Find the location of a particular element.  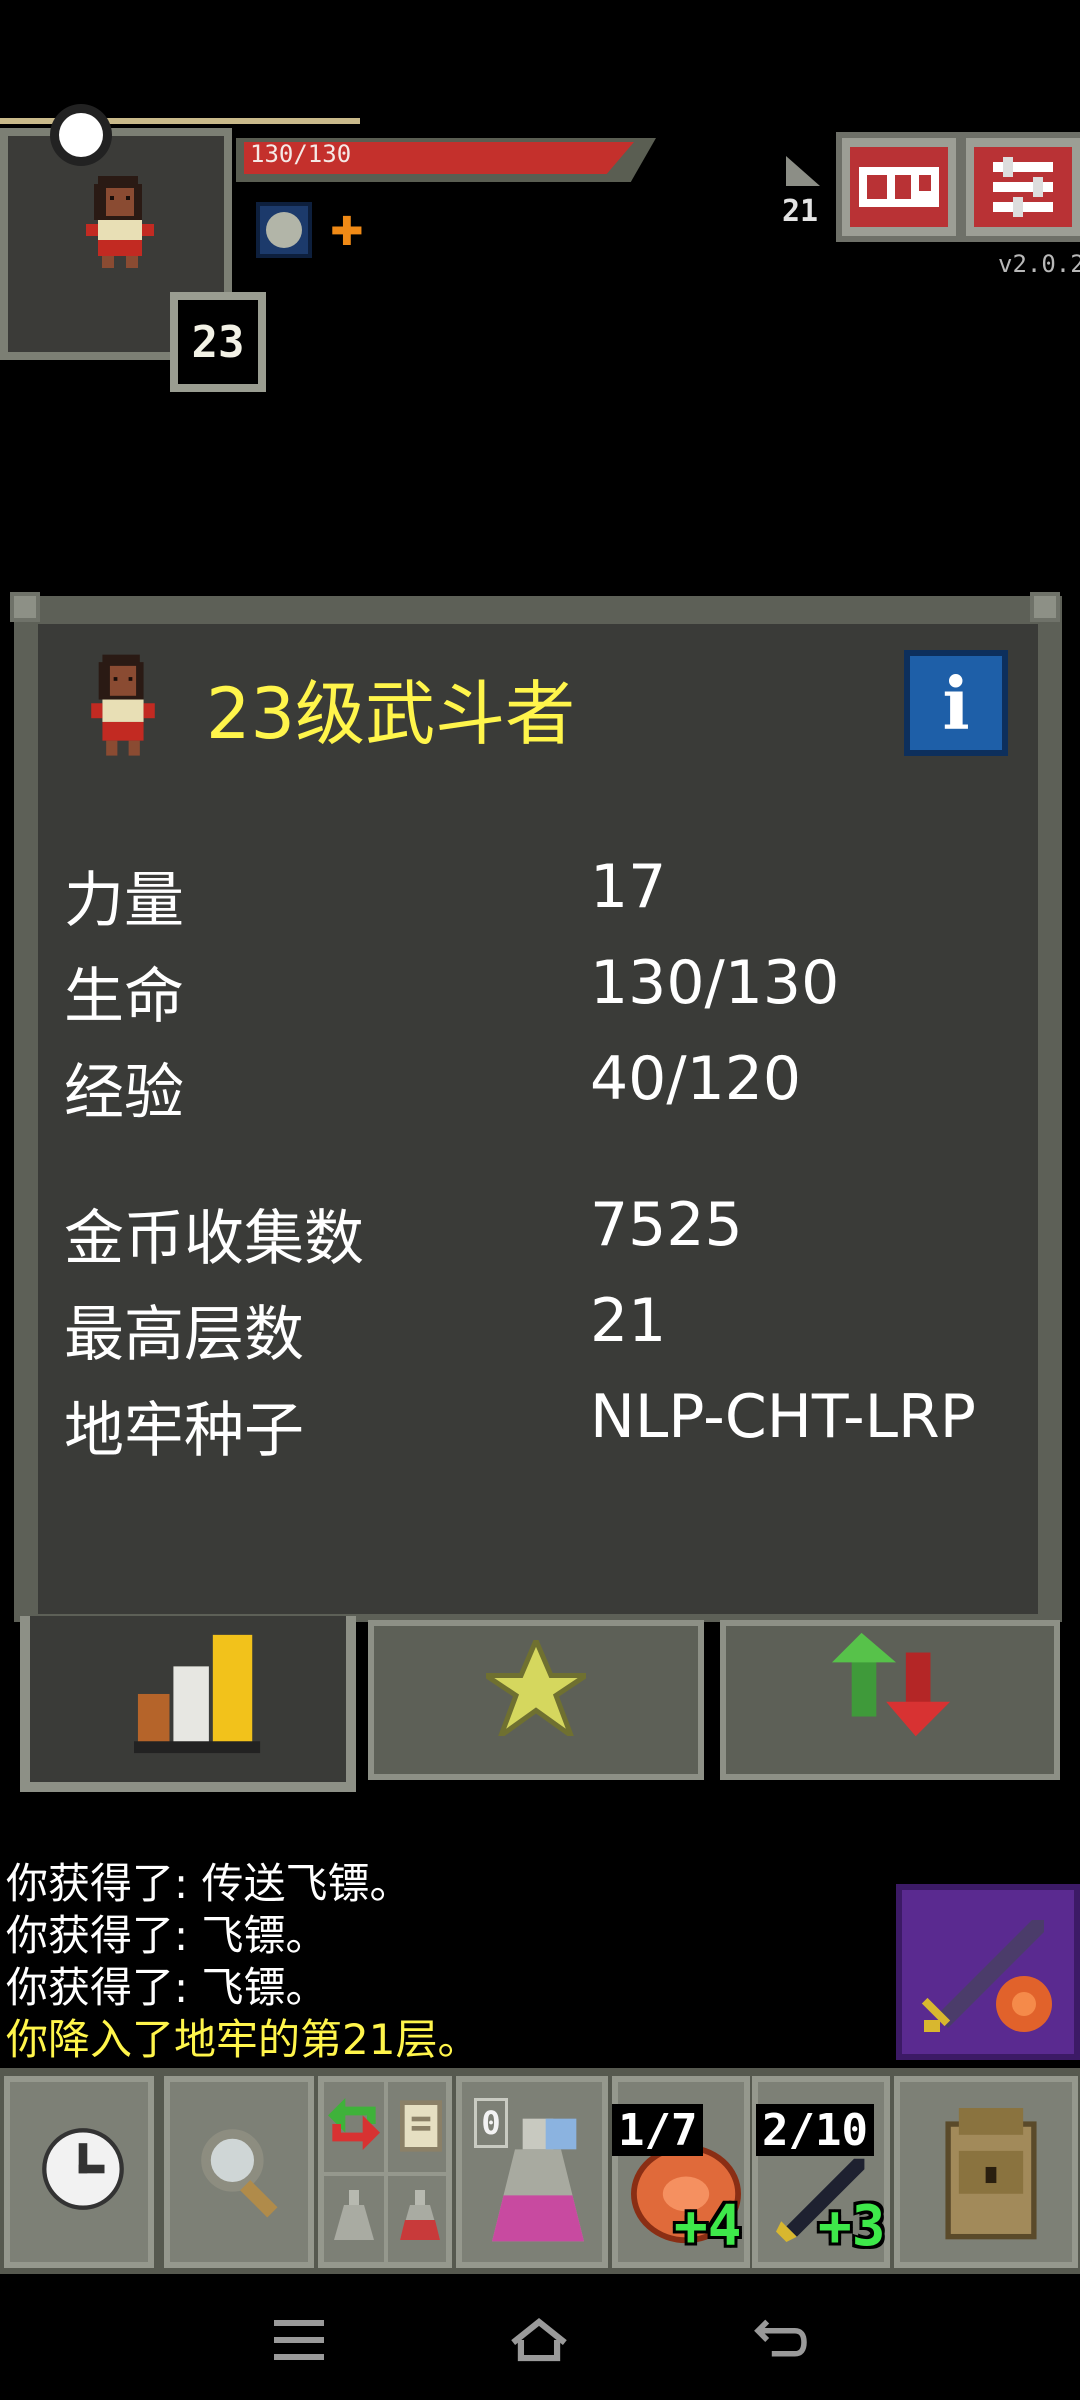

back-icon is located at coordinates (780, 2338).